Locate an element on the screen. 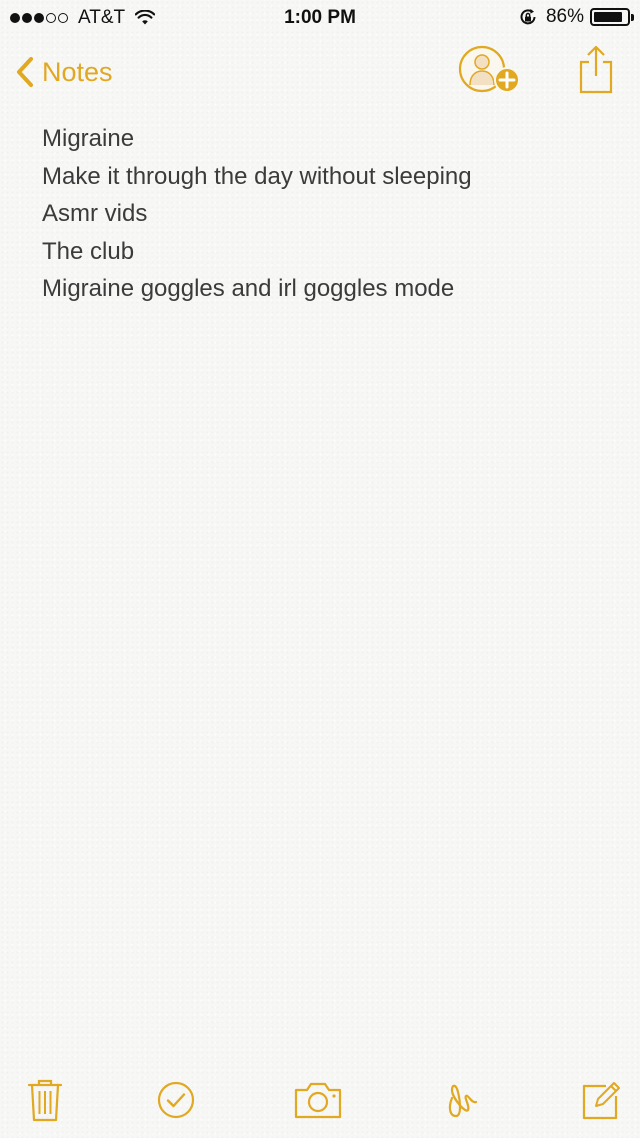  delete-button is located at coordinates (45, 1100).